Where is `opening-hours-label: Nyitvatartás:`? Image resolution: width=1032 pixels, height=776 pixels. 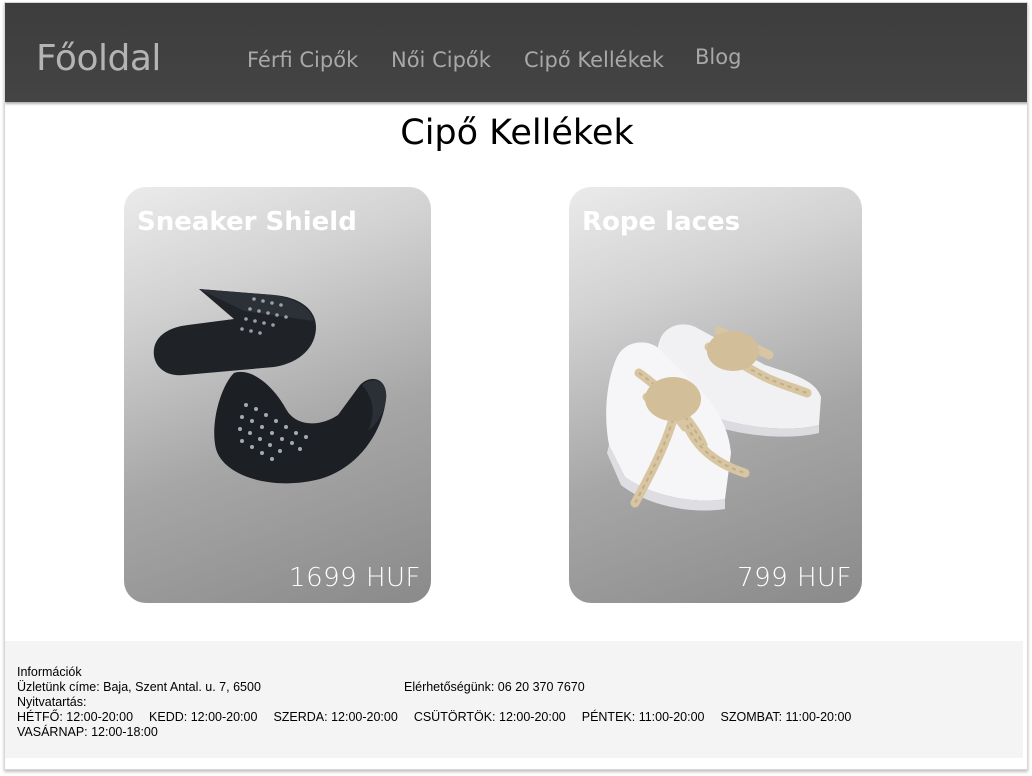
opening-hours-label: Nyitvatartás: is located at coordinates (52, 702).